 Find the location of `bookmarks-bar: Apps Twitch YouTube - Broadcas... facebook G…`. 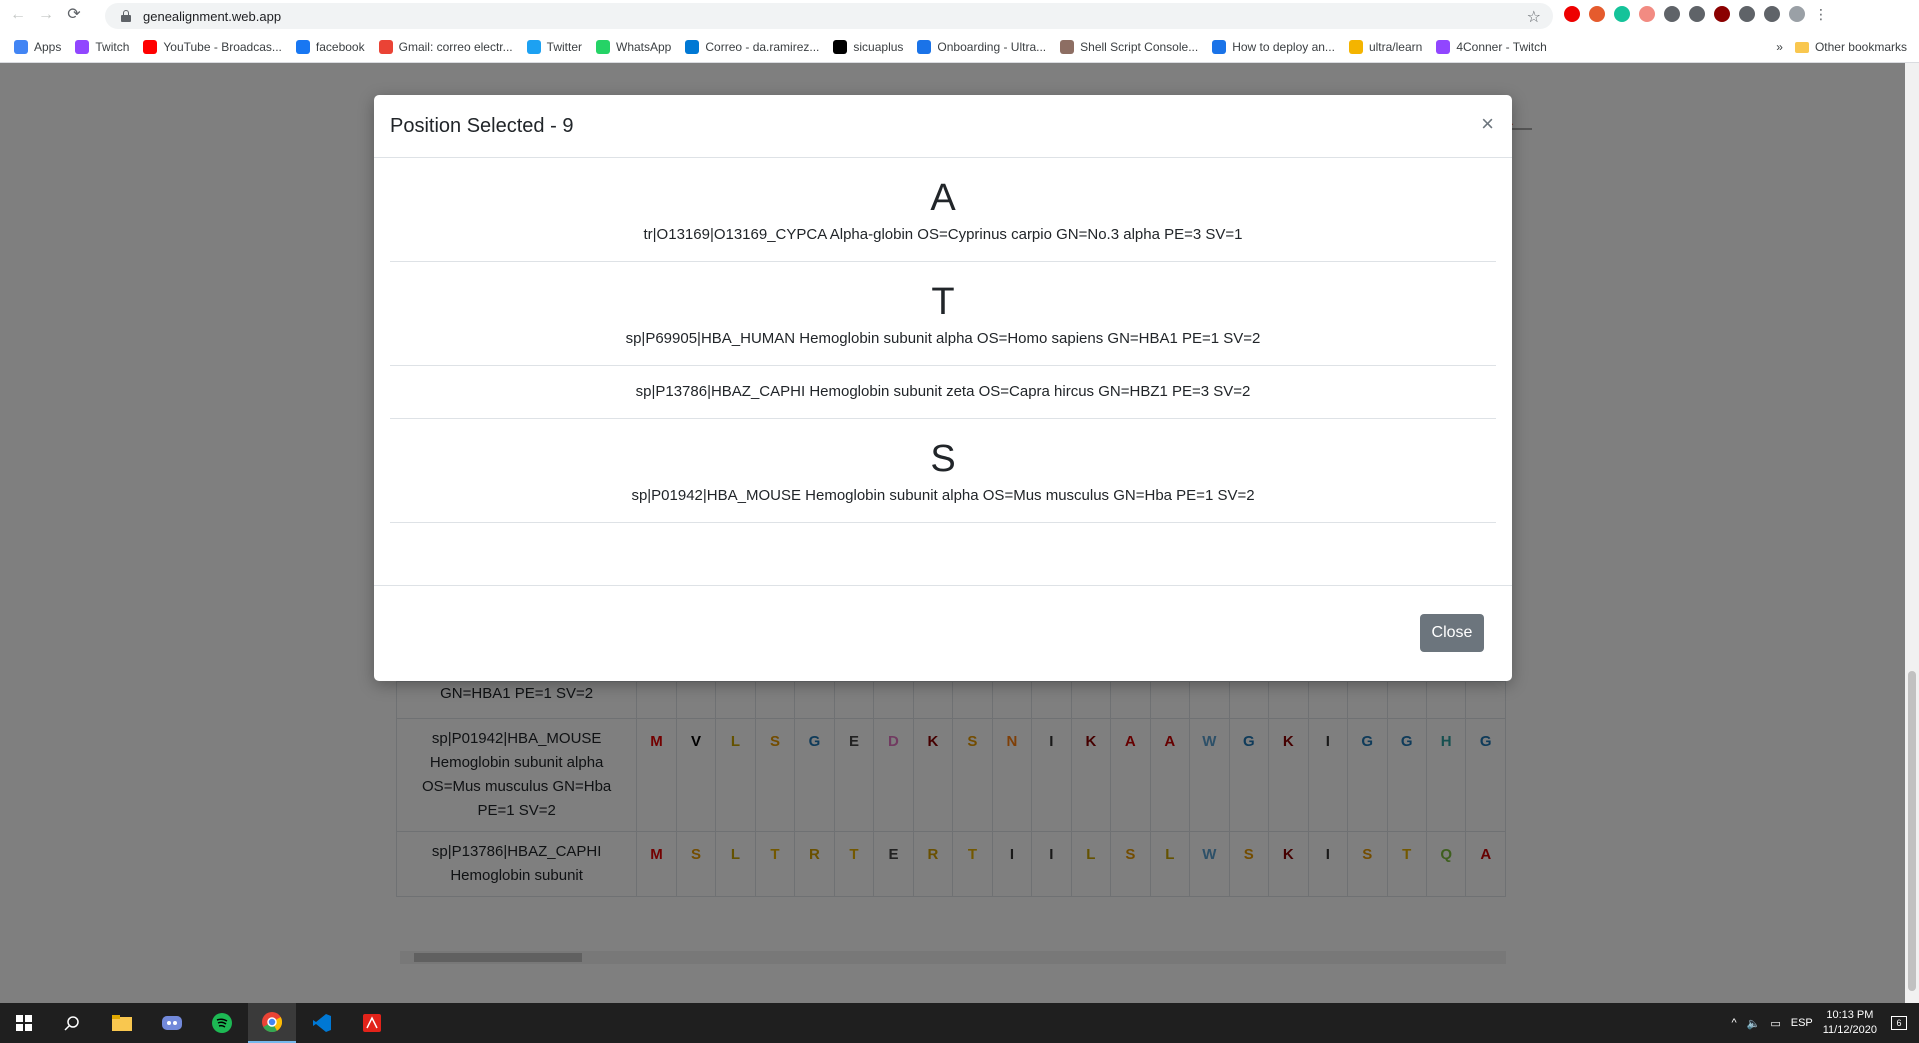

bookmarks-bar: Apps Twitch YouTube - Broadcas... facebook G… is located at coordinates (959, 47).